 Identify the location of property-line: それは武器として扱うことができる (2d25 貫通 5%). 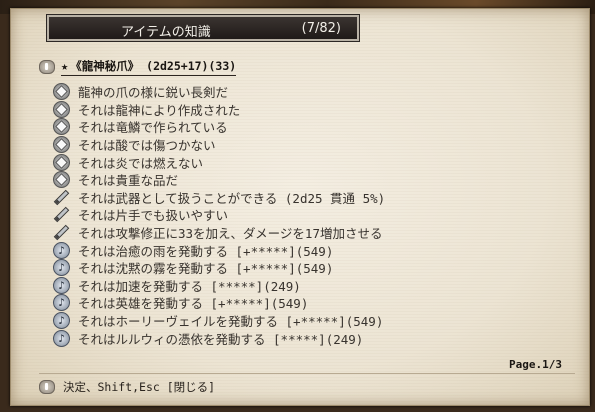
(313, 198).